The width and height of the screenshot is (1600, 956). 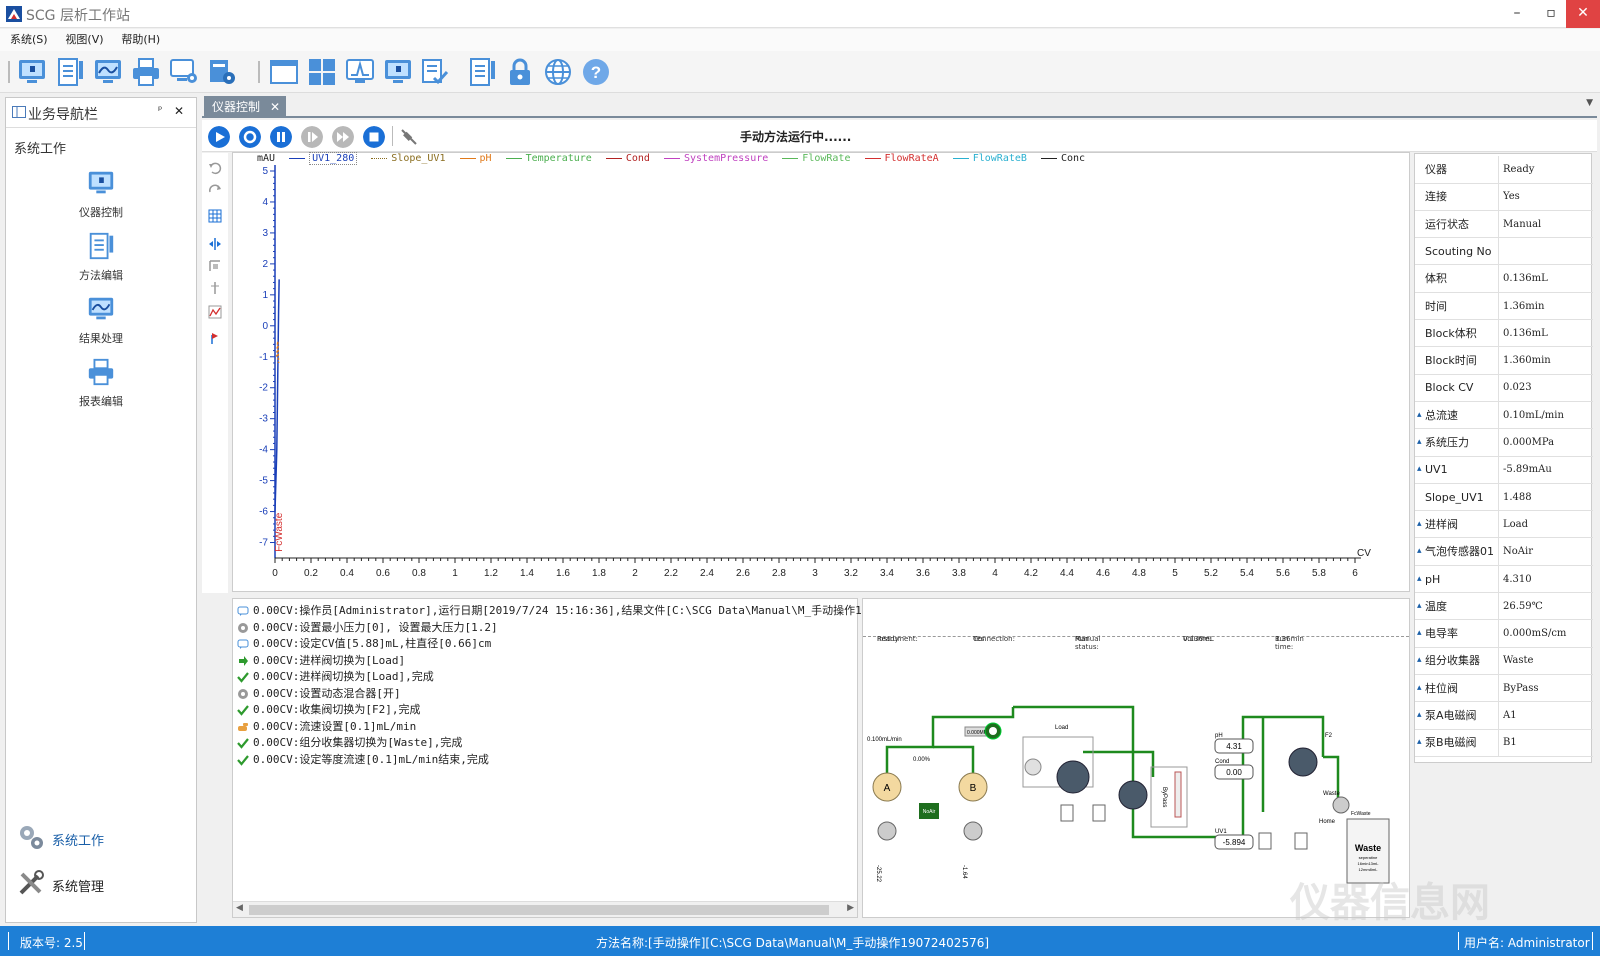 I want to click on property-row: 柱位阀 ByPass, so click(x=1504, y=688).